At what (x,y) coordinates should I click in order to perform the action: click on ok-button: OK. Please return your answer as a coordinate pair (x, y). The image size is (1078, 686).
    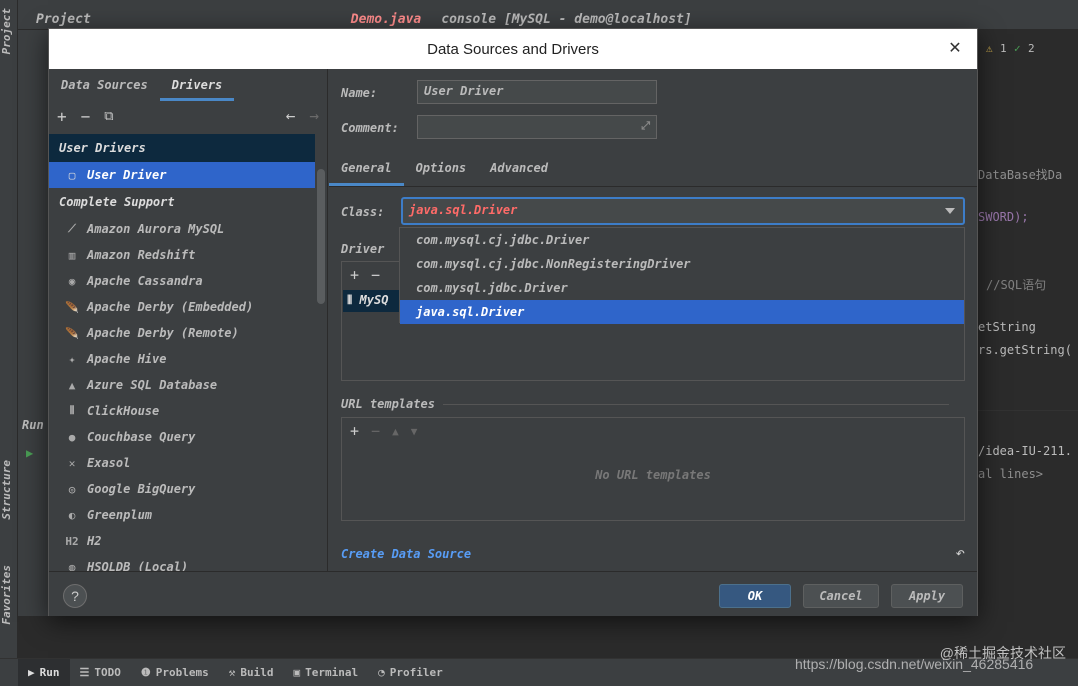
    Looking at the image, I should click on (755, 596).